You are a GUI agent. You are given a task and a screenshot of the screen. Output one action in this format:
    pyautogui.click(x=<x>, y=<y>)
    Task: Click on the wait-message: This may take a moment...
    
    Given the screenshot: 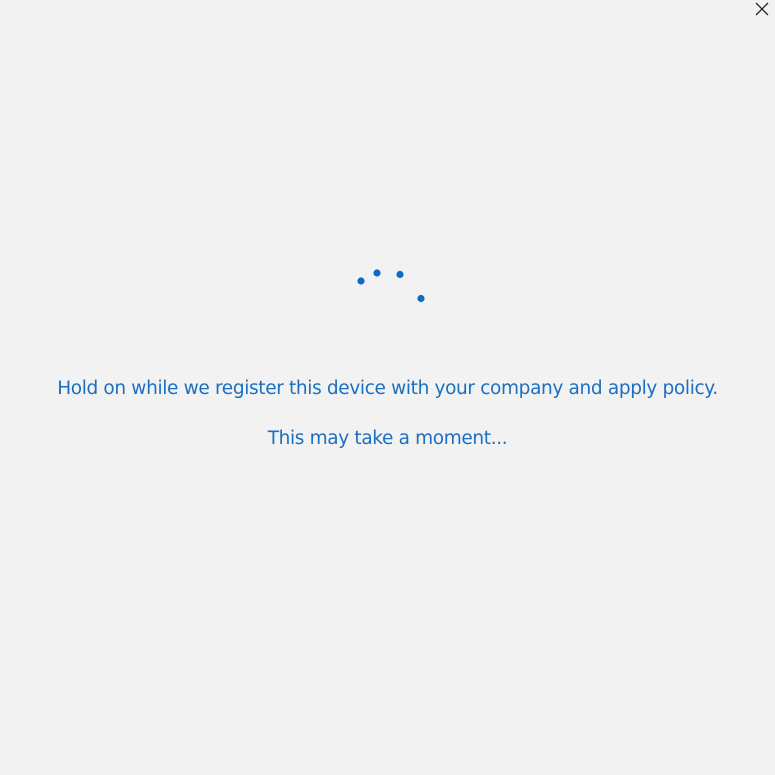 What is the action you would take?
    pyautogui.click(x=387, y=438)
    